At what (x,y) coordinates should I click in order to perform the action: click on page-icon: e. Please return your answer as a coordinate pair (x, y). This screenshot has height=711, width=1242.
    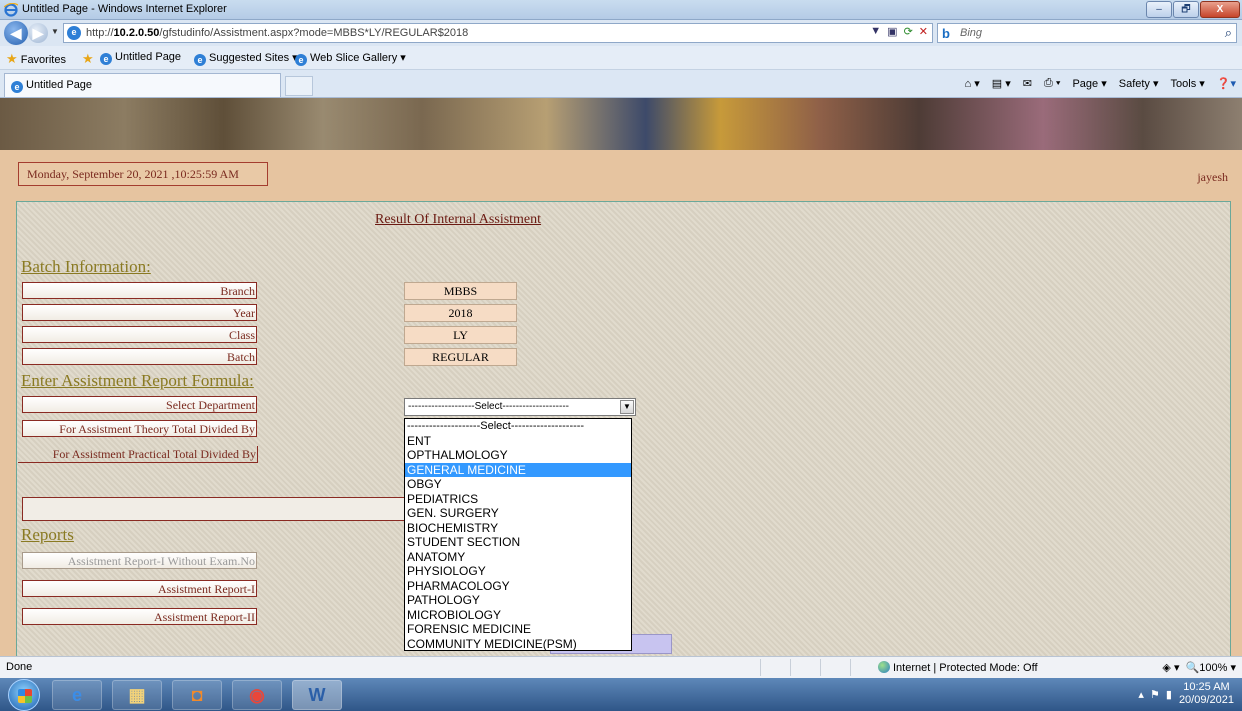
    Looking at the image, I should click on (74, 33).